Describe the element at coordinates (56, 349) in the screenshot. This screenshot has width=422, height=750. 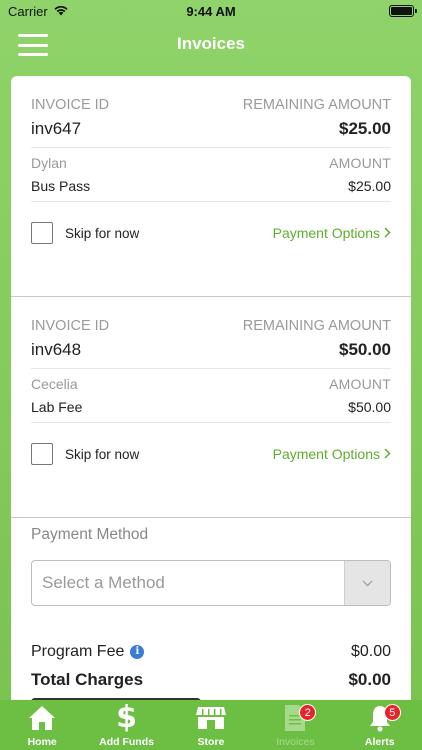
I see `invoice-id: inv648` at that location.